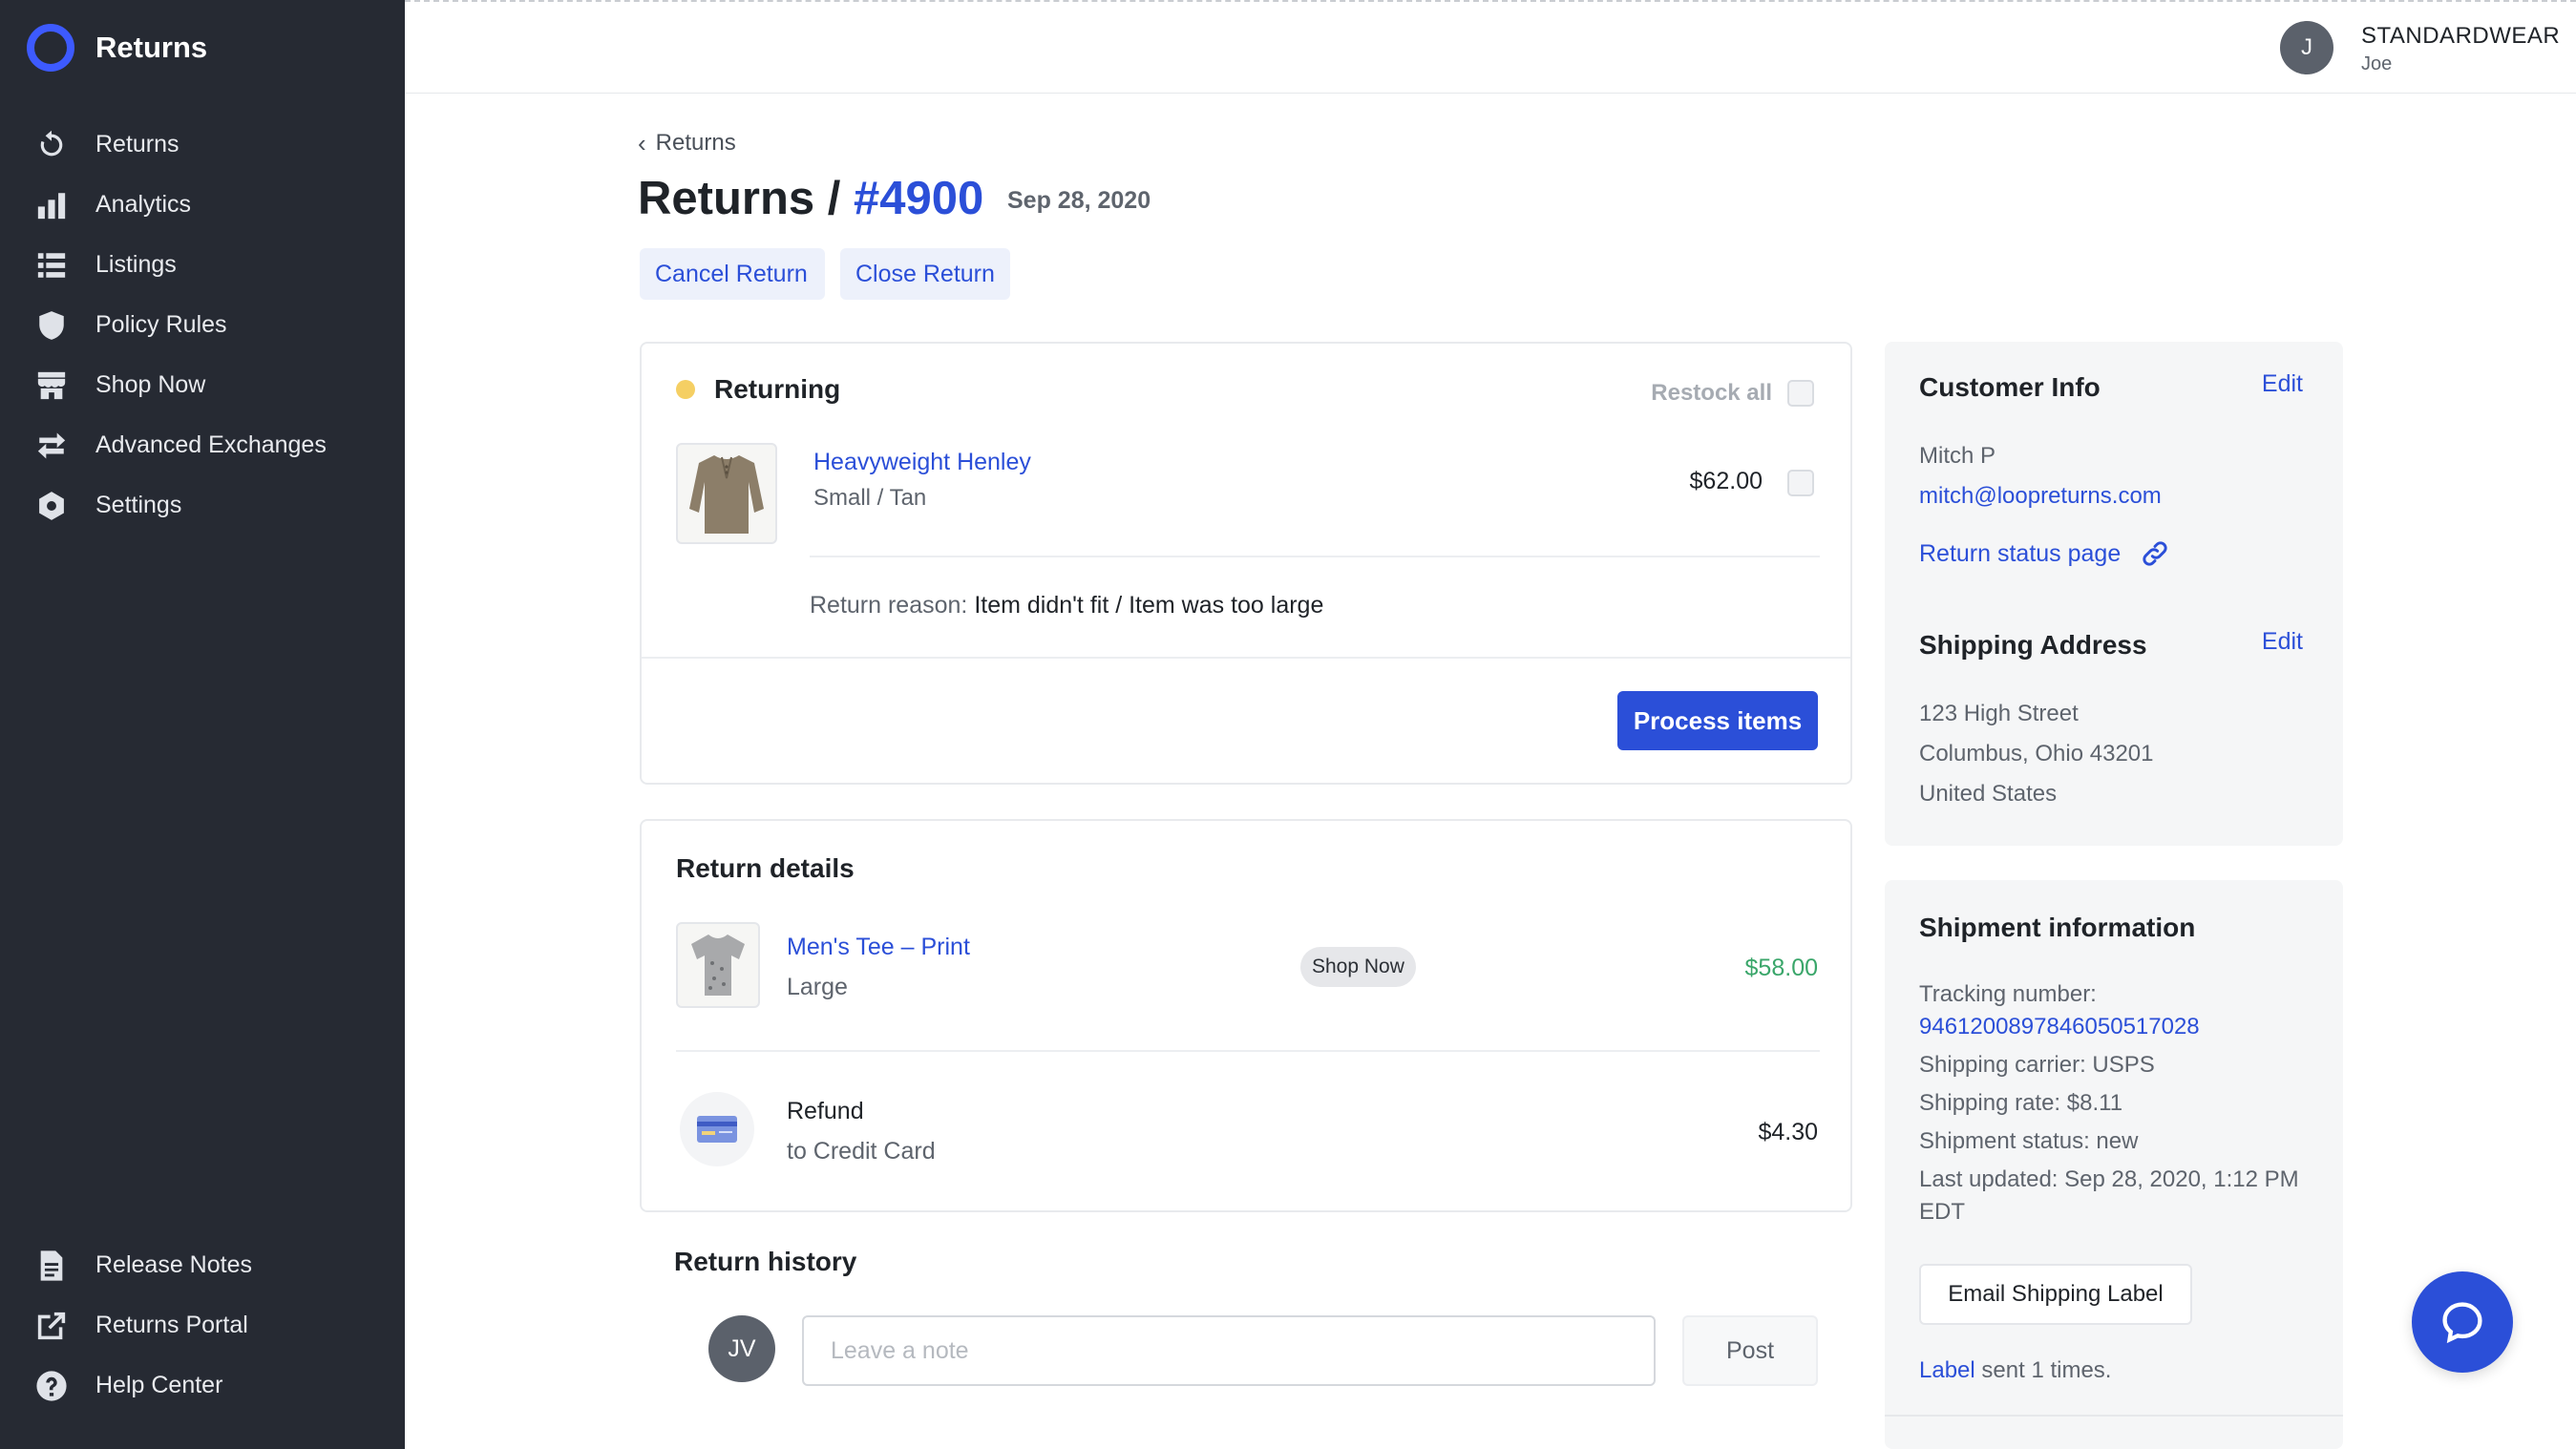 This screenshot has height=1449, width=2576. Describe the element at coordinates (765, 868) in the screenshot. I see `return-details-title: Return details` at that location.